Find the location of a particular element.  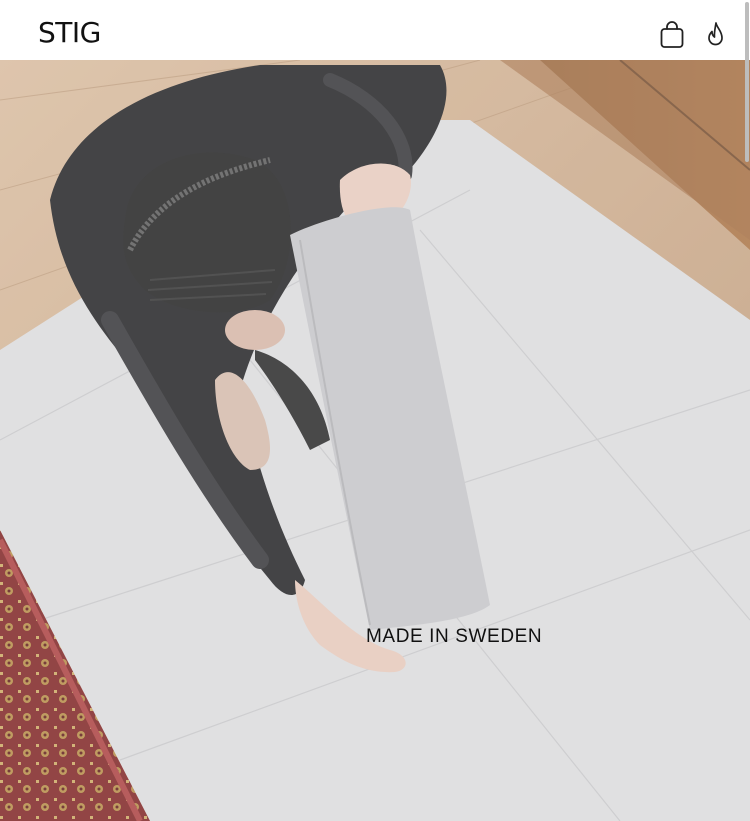

shopping-bag-icon is located at coordinates (672, 35).